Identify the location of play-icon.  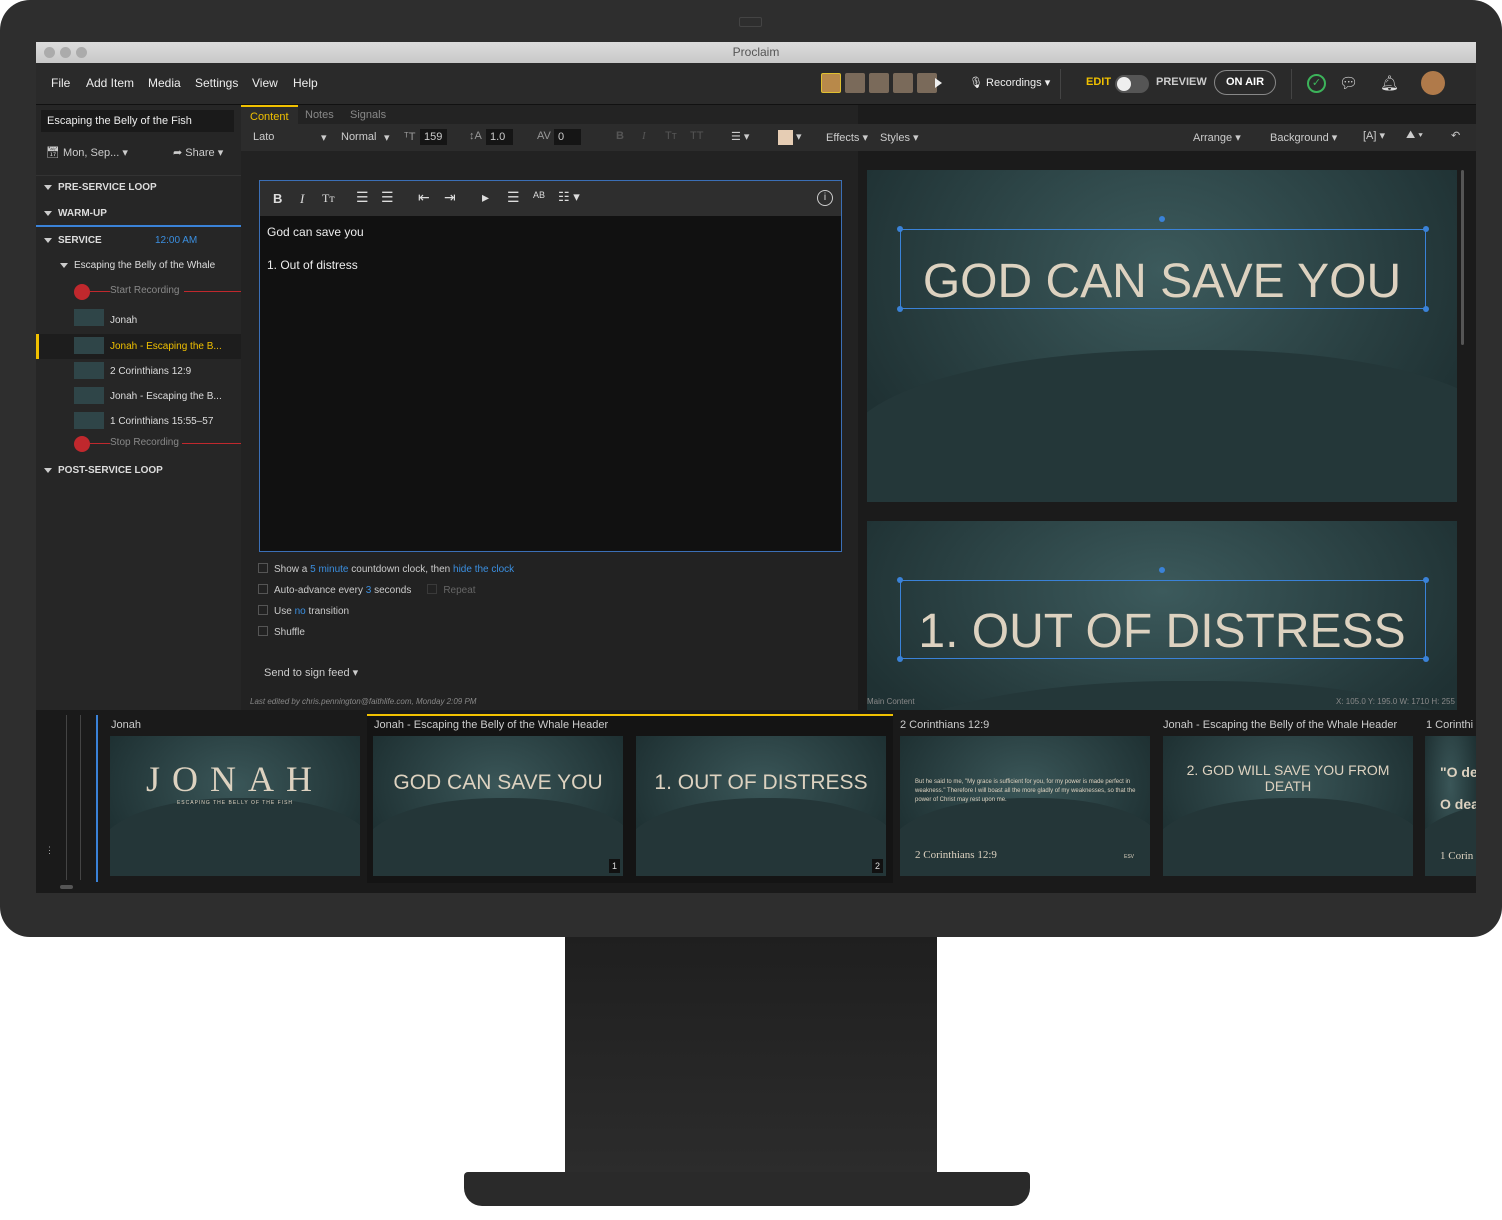
(938, 83).